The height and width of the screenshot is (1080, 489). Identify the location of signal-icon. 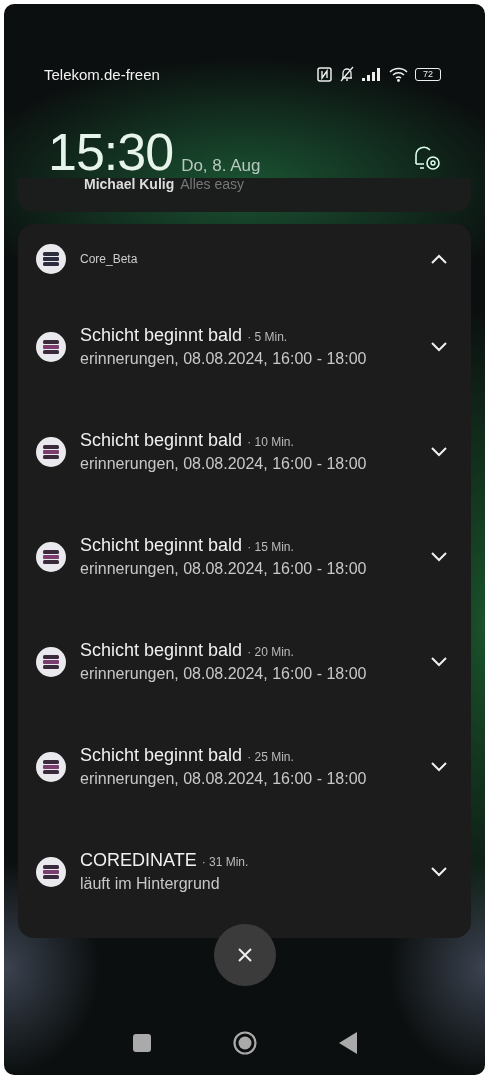
(372, 74).